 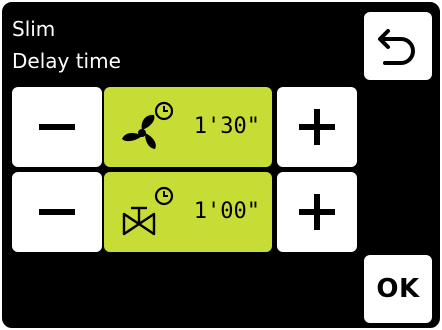 I want to click on back-arrow-icon, so click(x=396, y=47).